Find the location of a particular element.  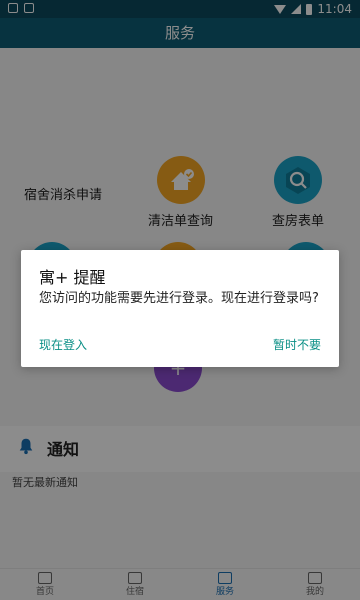

dialog-message: 您访问的功能需要先进行登录。现在进行登录吗? is located at coordinates (179, 298).